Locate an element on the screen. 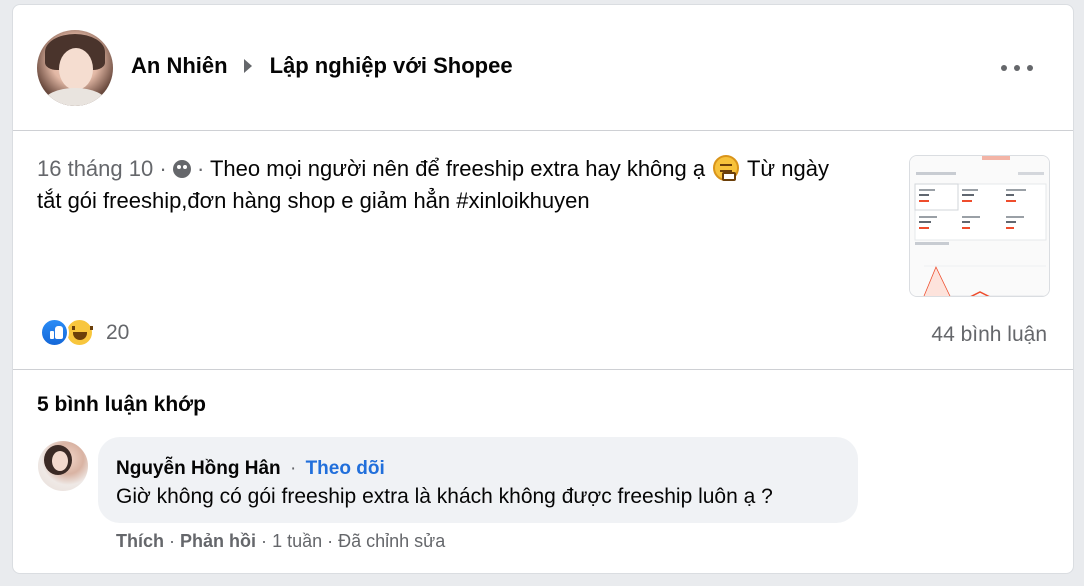 This screenshot has width=1084, height=586. more-horizontal-icon is located at coordinates (1017, 68).